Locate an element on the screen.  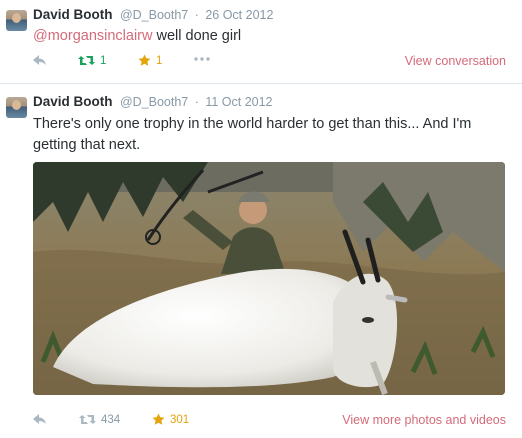
tweet-text-body: well done girl is located at coordinates (197, 36).